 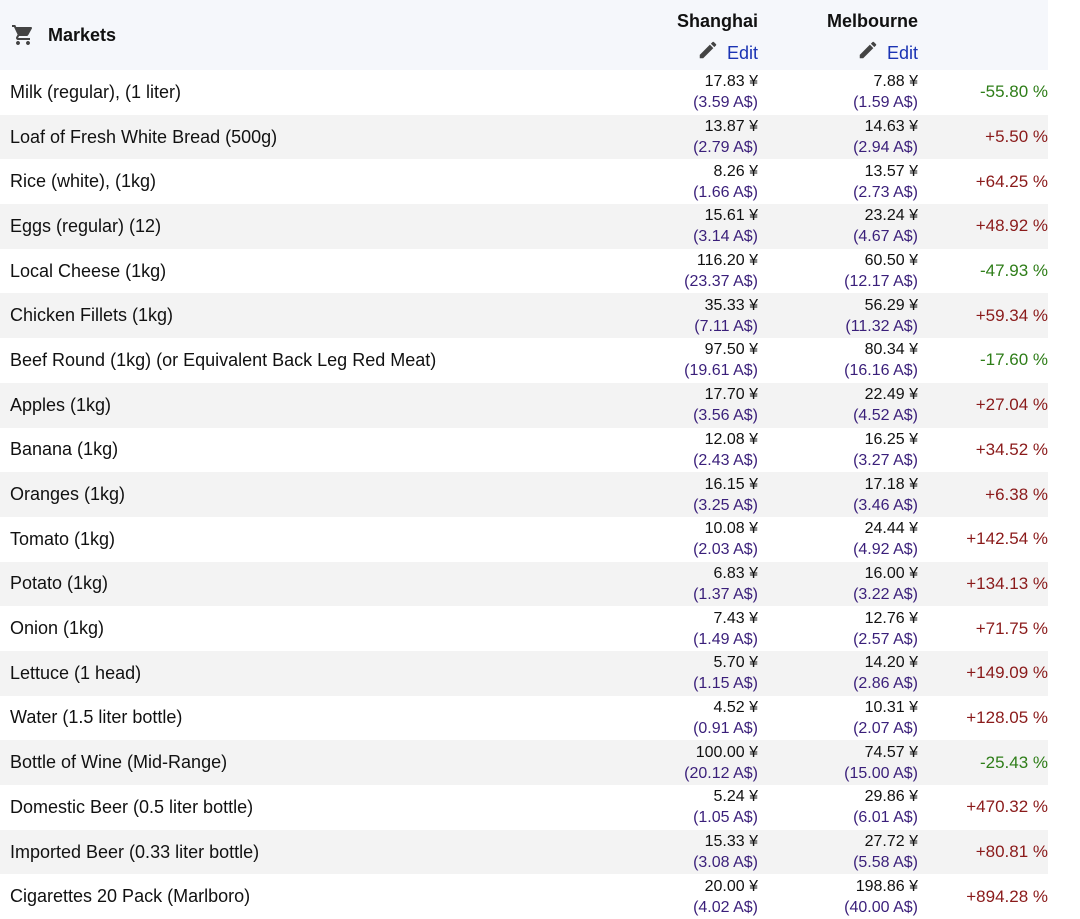 What do you see at coordinates (872, 21) in the screenshot?
I see `city-name-melbourne: Melbourne` at bounding box center [872, 21].